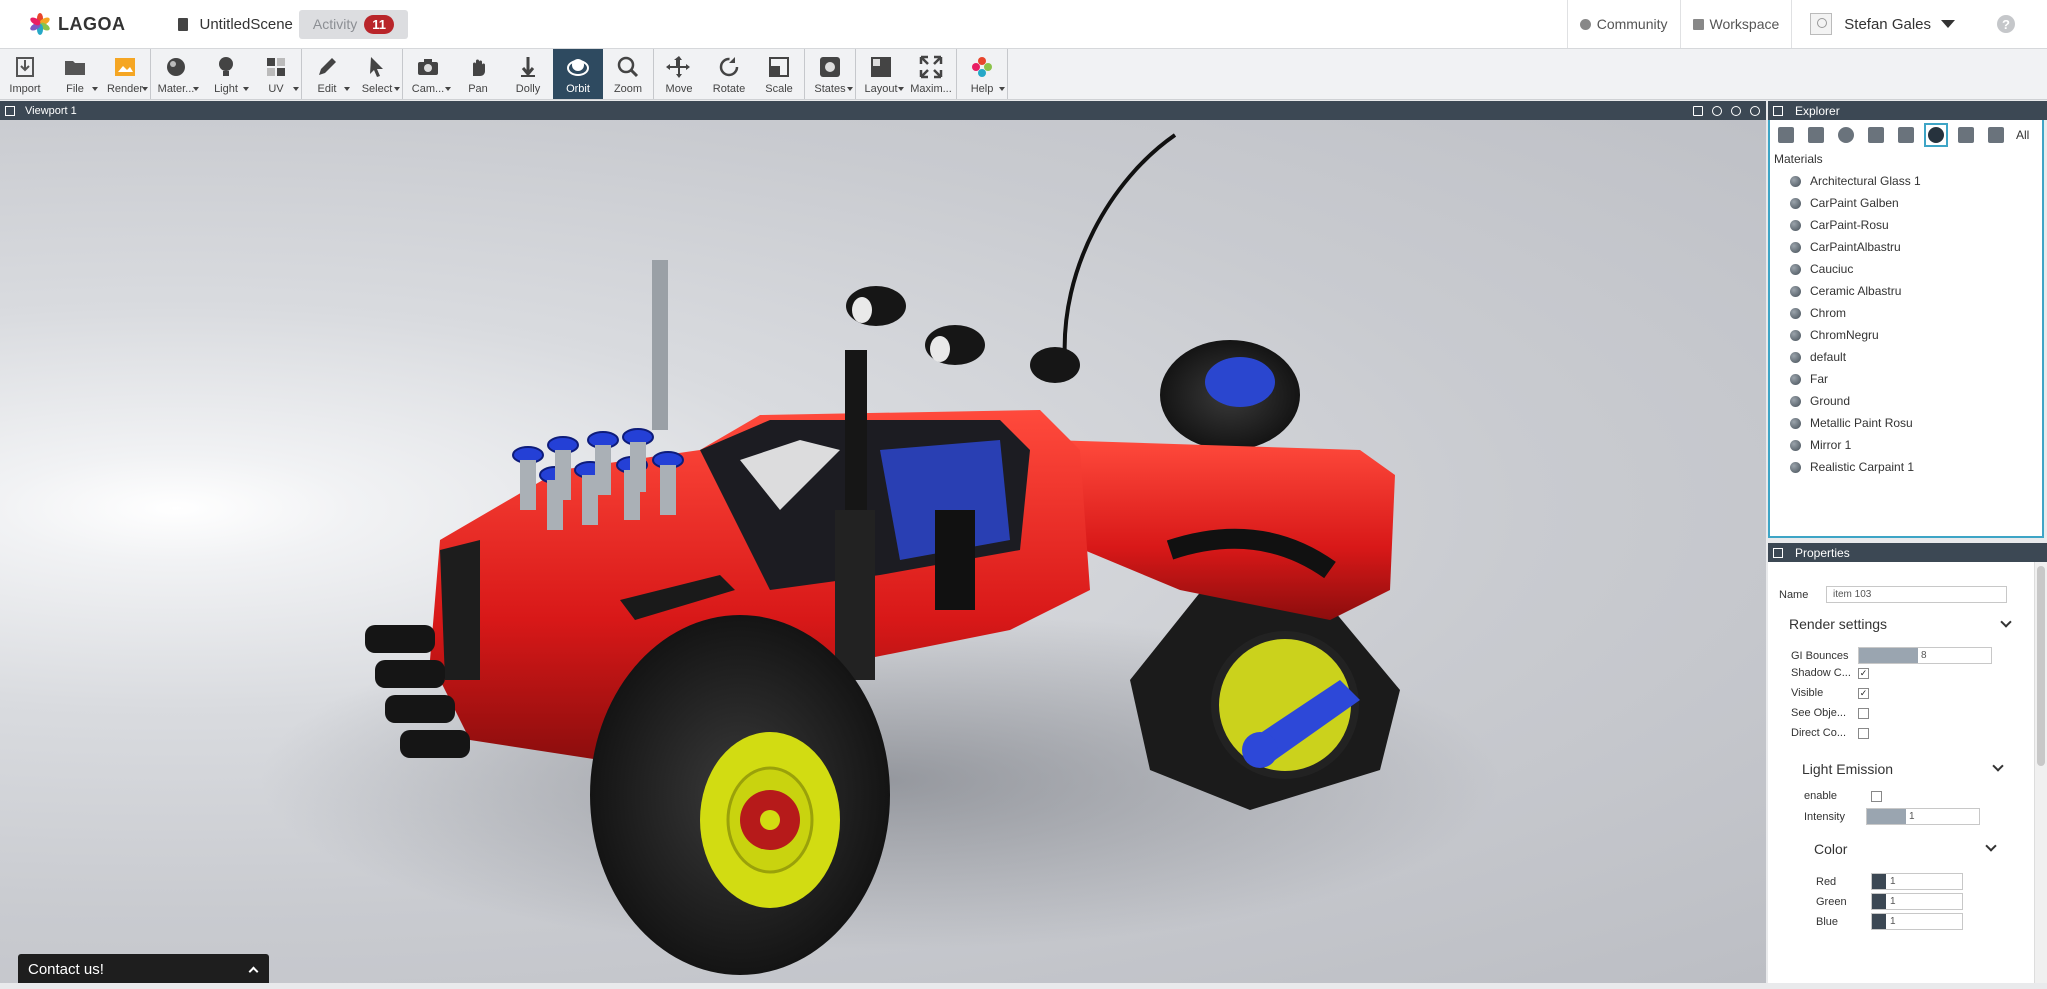 The height and width of the screenshot is (989, 2047). I want to click on light-button: Light, so click(226, 74).